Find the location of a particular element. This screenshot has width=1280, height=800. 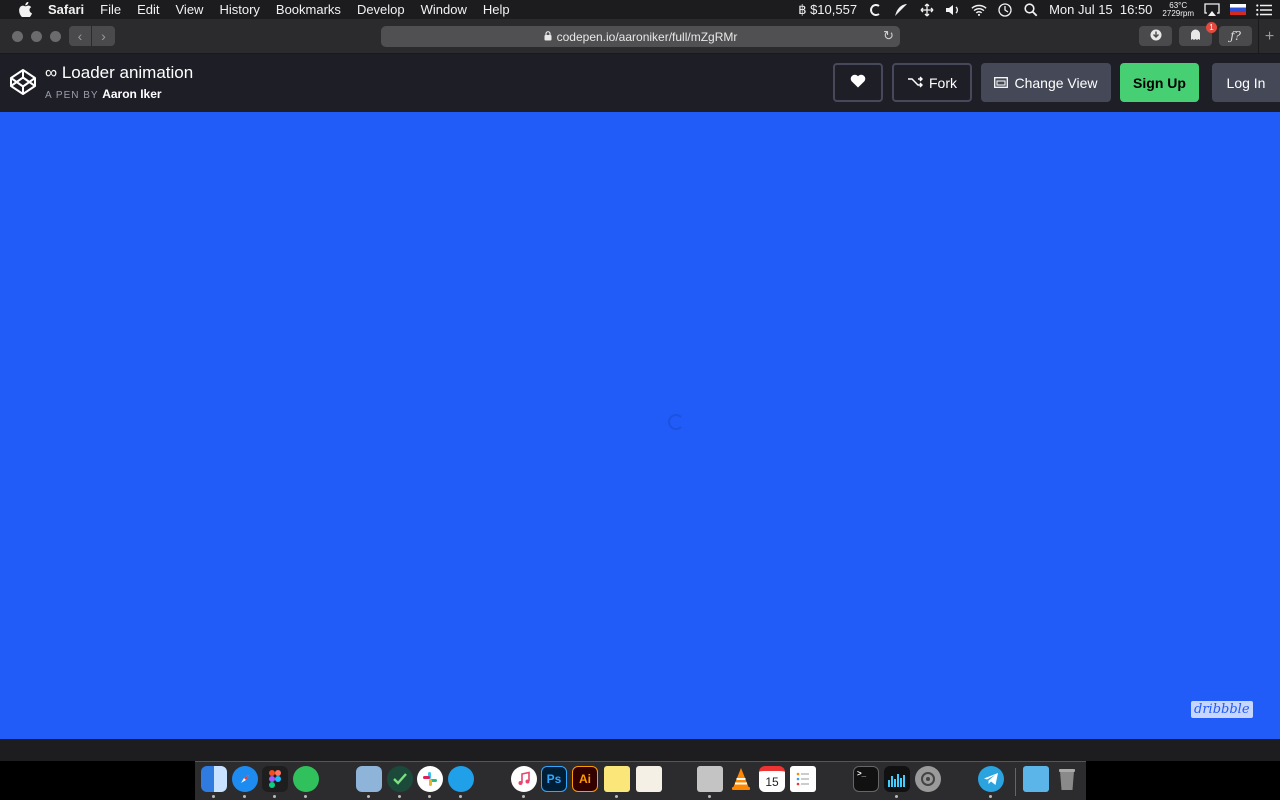

reminders-icon is located at coordinates (803, 779).